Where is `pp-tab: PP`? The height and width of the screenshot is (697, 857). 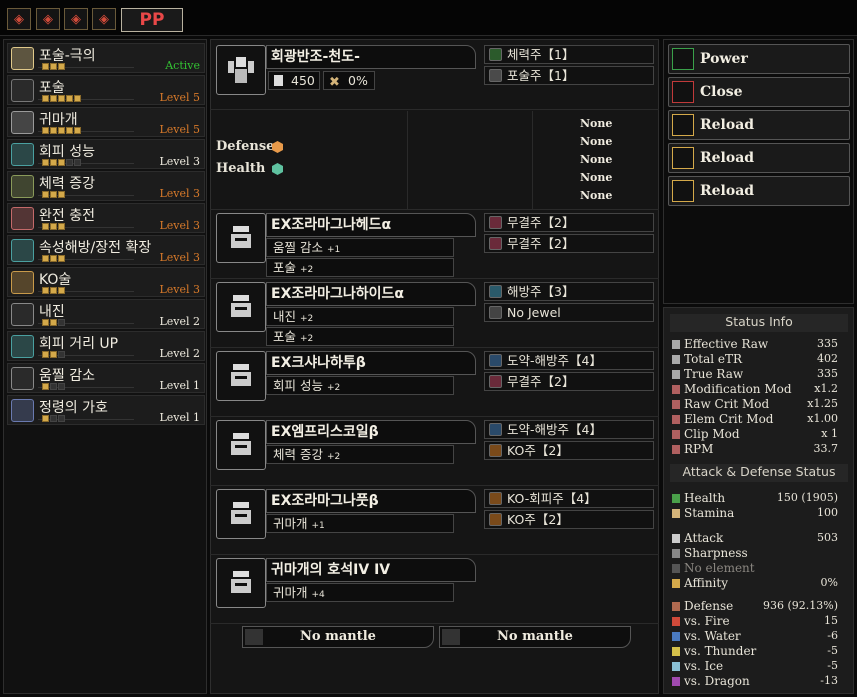
pp-tab: PP is located at coordinates (152, 20).